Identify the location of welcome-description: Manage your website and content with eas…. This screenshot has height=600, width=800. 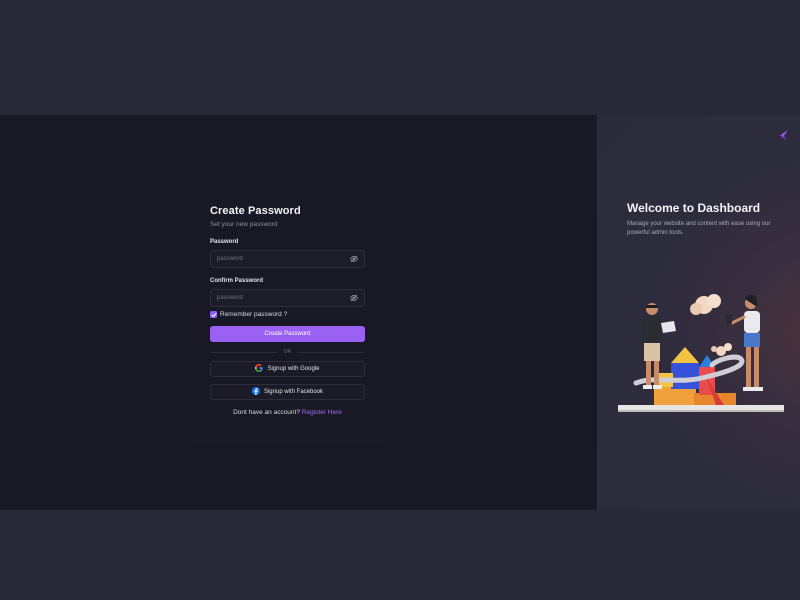
(699, 228).